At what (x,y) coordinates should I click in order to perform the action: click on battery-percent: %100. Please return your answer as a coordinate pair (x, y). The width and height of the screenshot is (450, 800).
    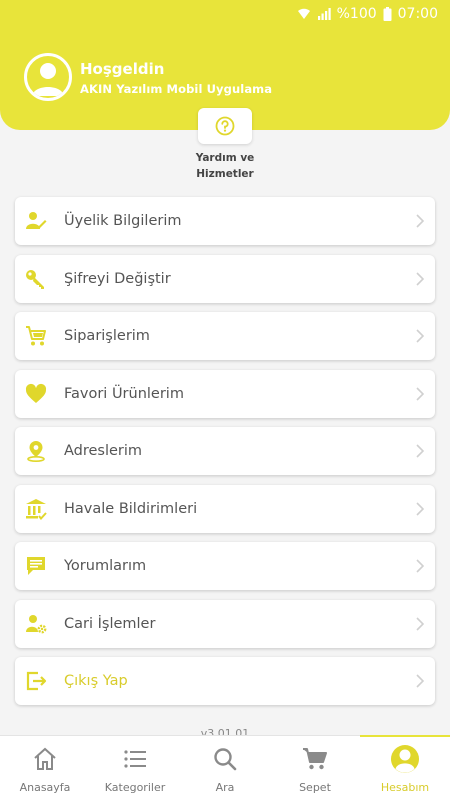
    Looking at the image, I should click on (356, 14).